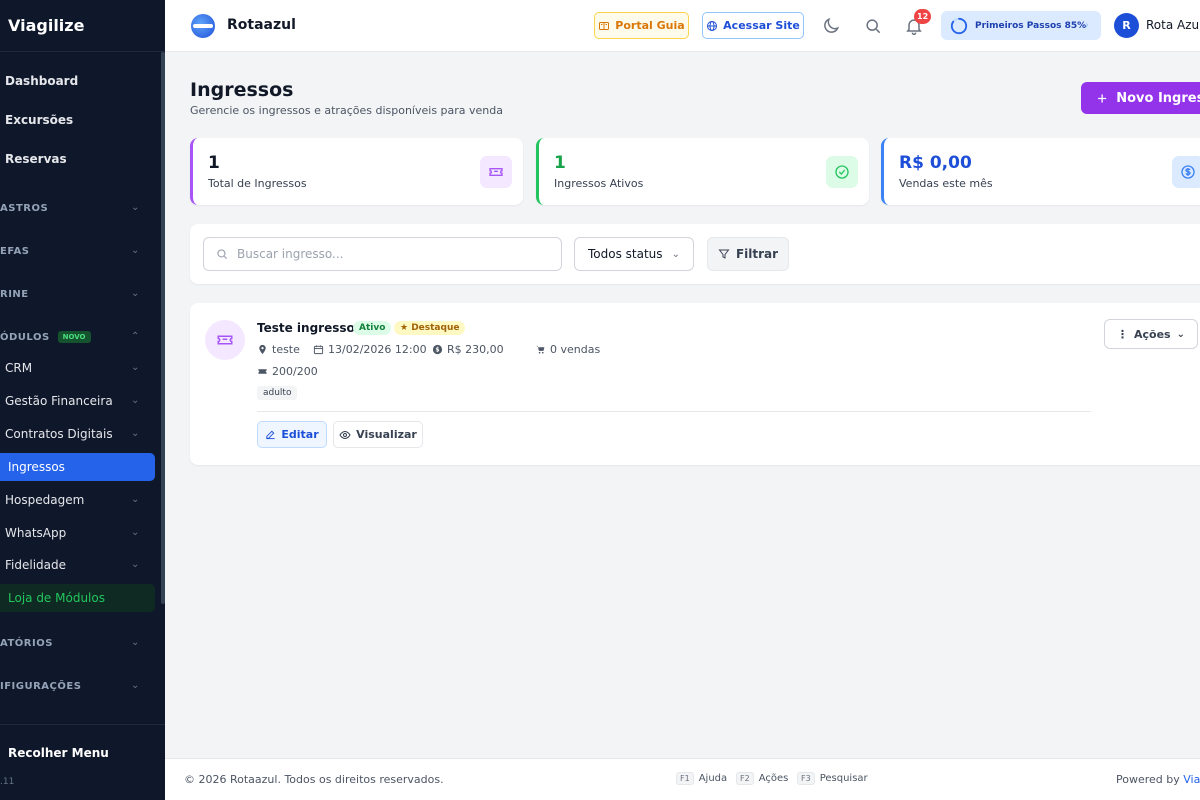 The image size is (1200, 800). What do you see at coordinates (80, 81) in the screenshot?
I see `sidebar-item-dashboard: Dashboard` at bounding box center [80, 81].